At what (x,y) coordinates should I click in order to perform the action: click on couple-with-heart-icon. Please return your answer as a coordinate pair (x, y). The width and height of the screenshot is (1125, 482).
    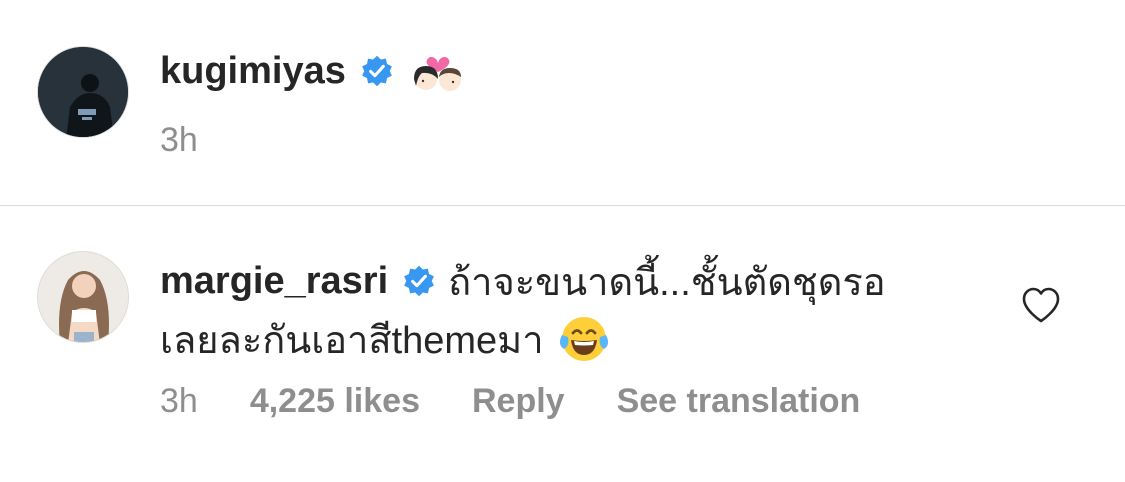
    Looking at the image, I should click on (437, 74).